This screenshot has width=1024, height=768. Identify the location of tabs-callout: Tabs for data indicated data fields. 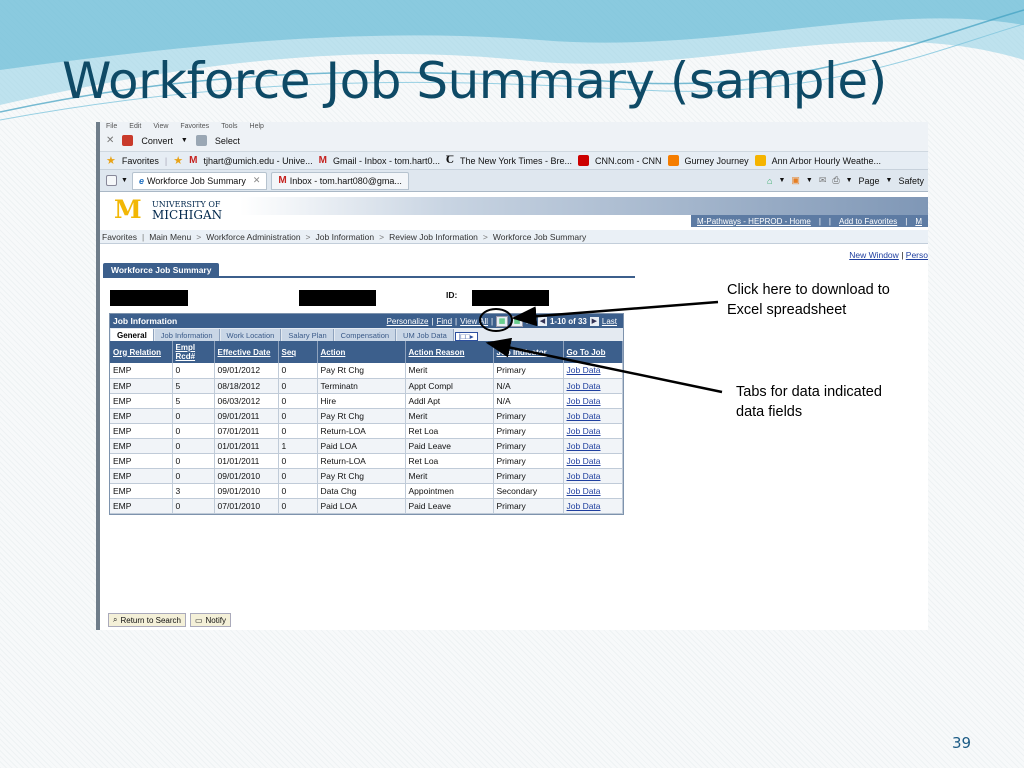
(809, 402).